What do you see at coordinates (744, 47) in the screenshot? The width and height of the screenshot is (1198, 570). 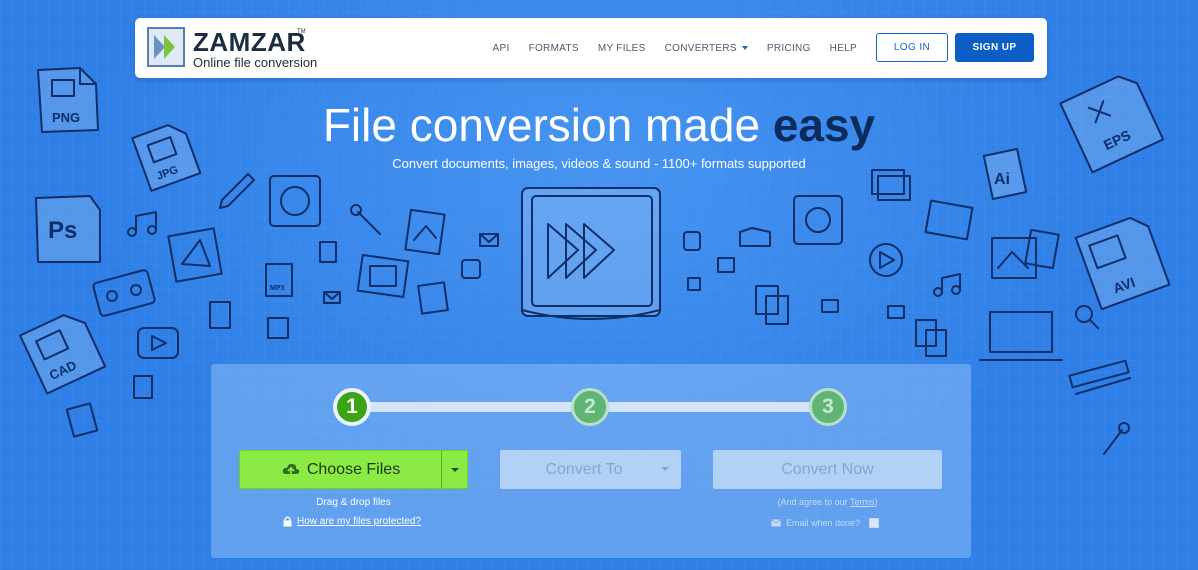 I see `chevron-down-icon` at bounding box center [744, 47].